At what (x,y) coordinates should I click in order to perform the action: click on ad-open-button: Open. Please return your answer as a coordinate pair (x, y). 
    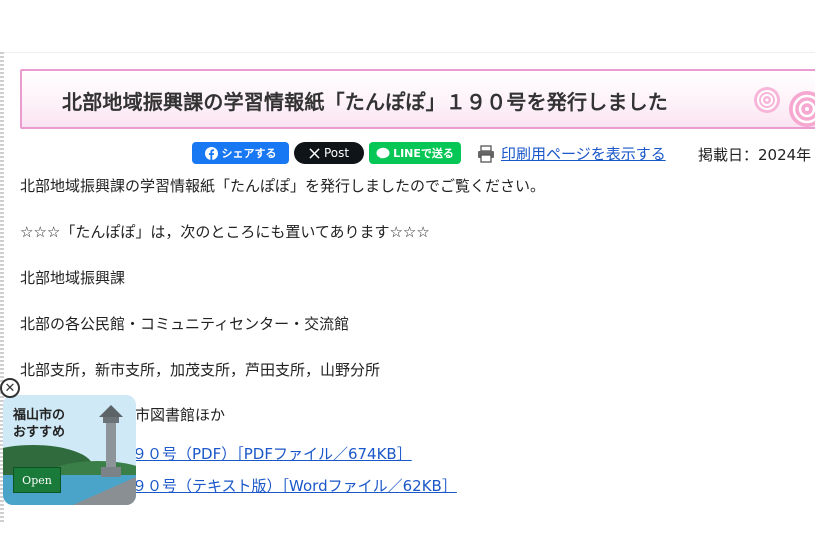
    Looking at the image, I should click on (37, 480).